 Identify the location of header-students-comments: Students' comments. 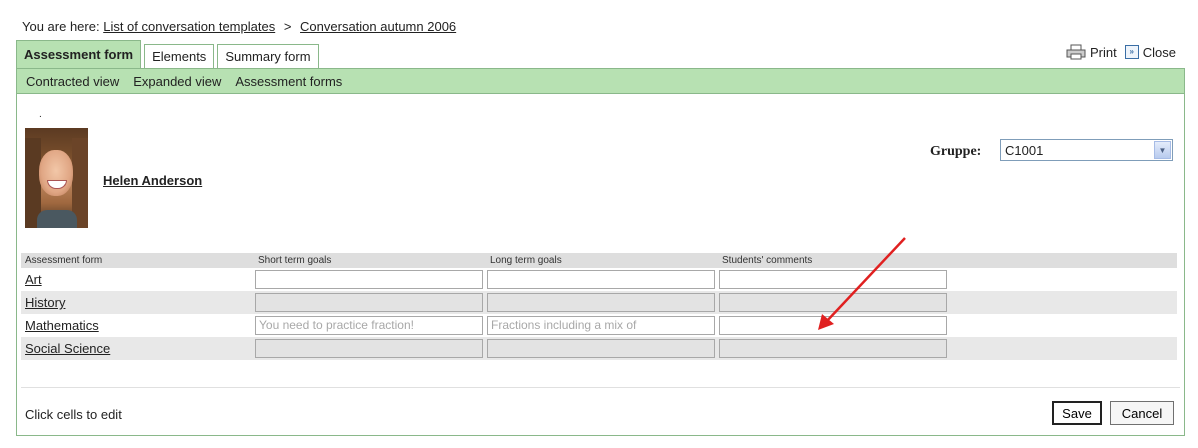
(767, 260).